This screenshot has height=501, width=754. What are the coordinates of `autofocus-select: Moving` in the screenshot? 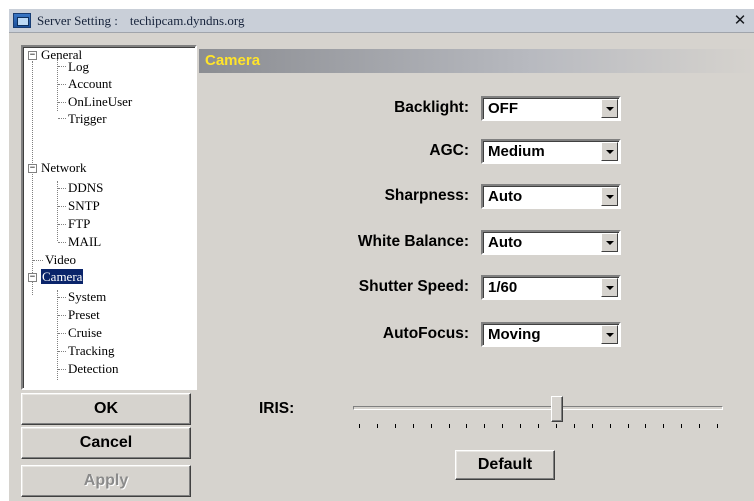 It's located at (551, 334).